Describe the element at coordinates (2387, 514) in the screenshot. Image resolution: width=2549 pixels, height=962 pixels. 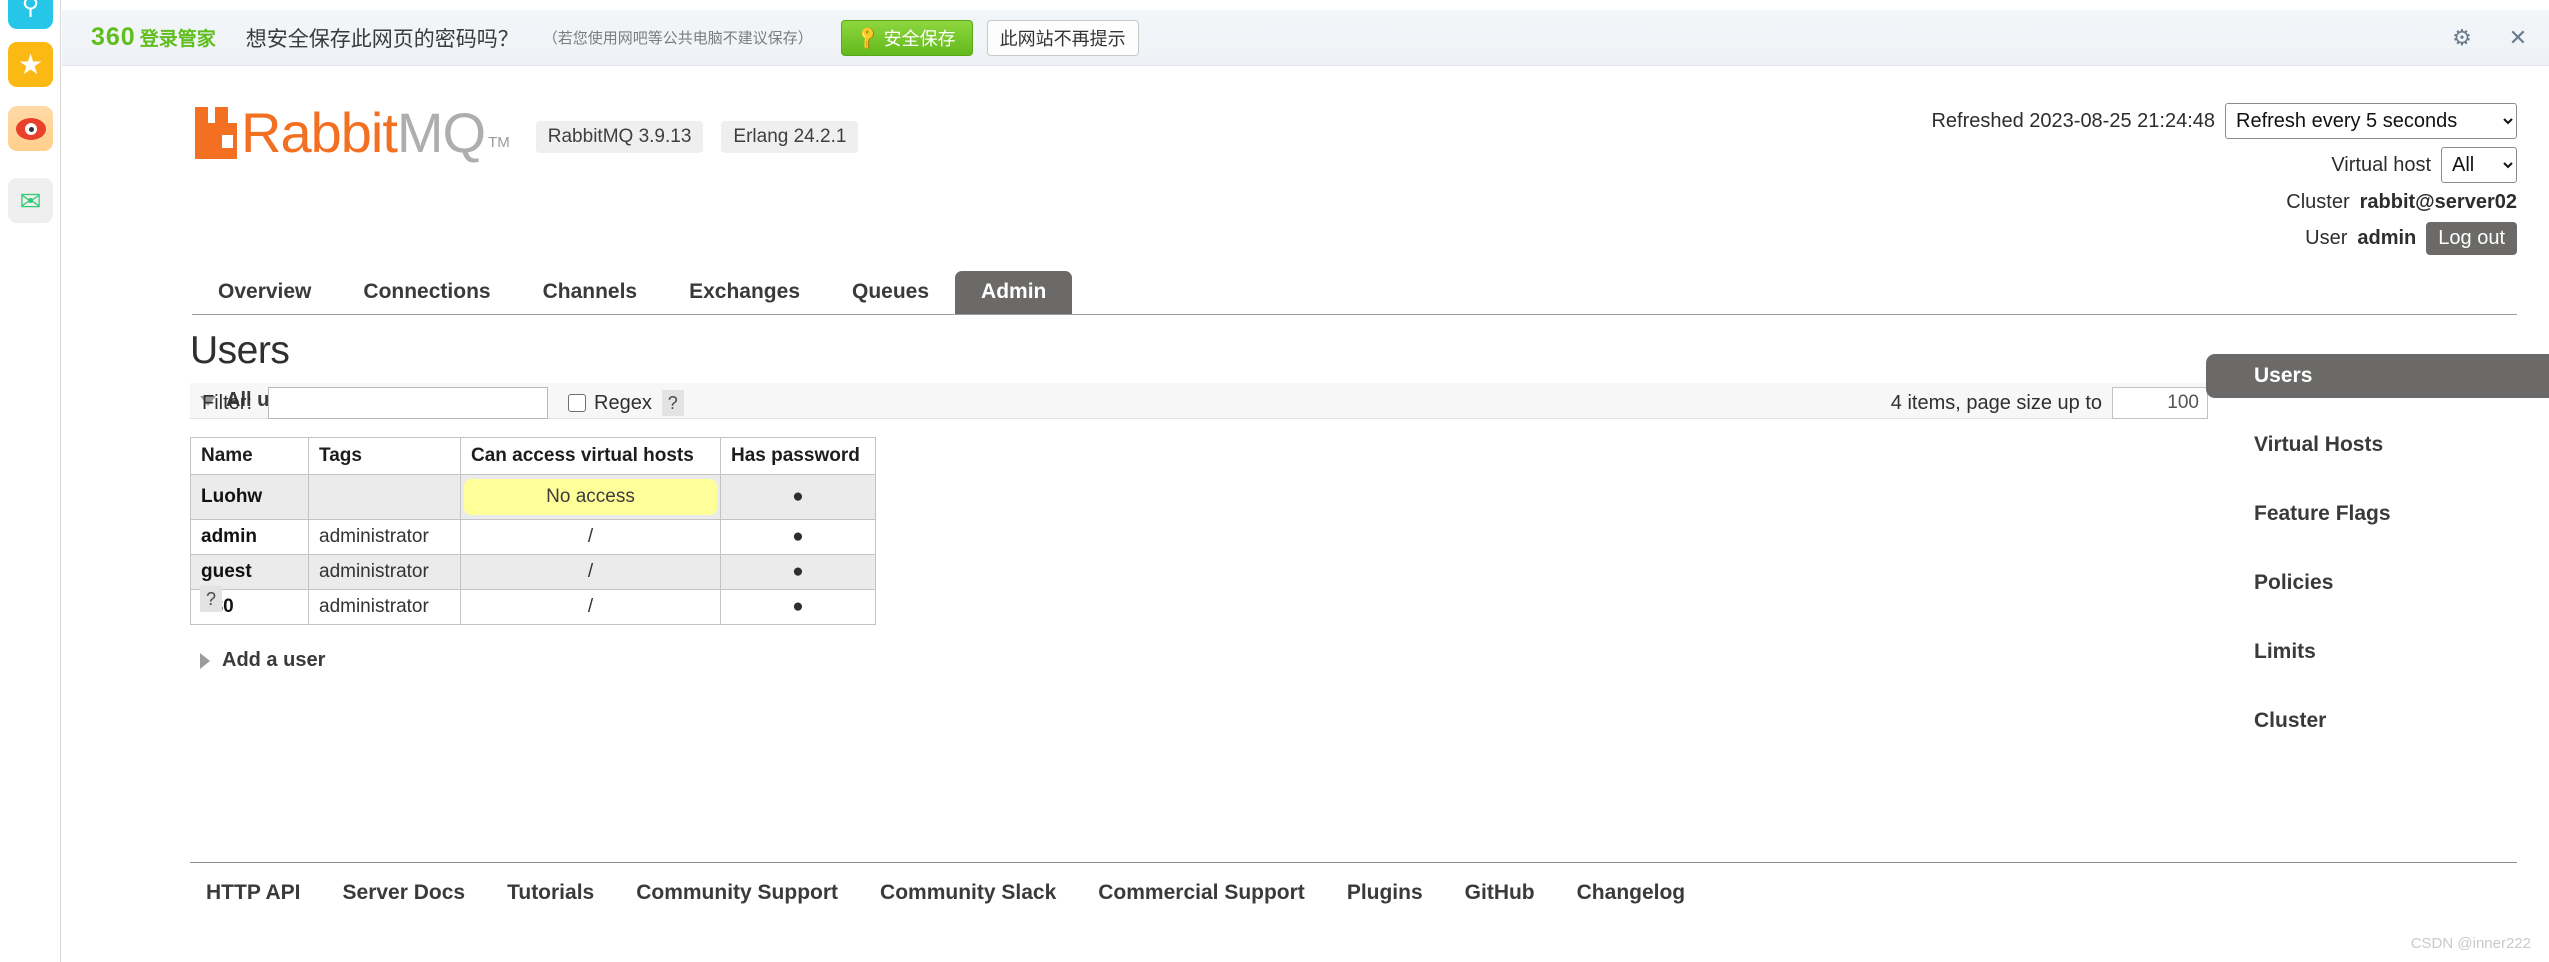
I see `sidebar-item-feature-flags: Feature Flags` at that location.